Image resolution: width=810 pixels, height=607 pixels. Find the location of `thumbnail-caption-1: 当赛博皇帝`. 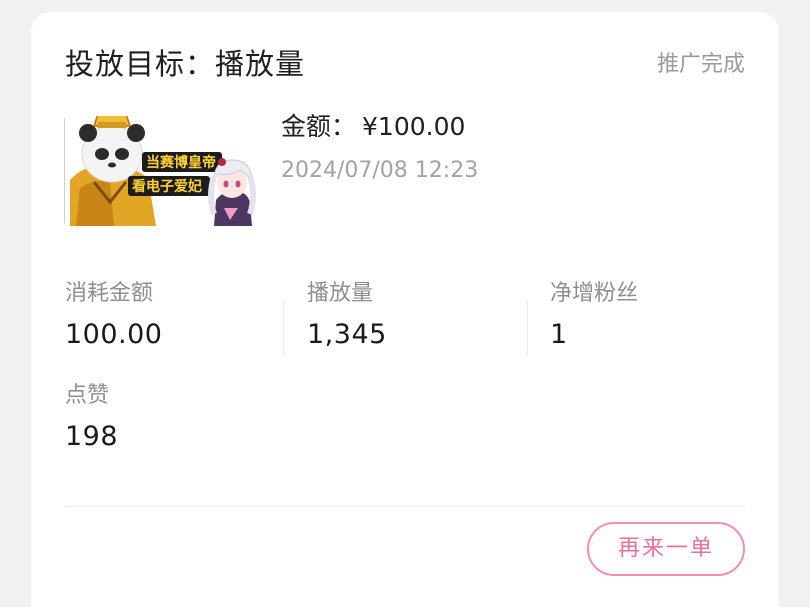

thumbnail-caption-1: 当赛博皇帝 is located at coordinates (181, 162).